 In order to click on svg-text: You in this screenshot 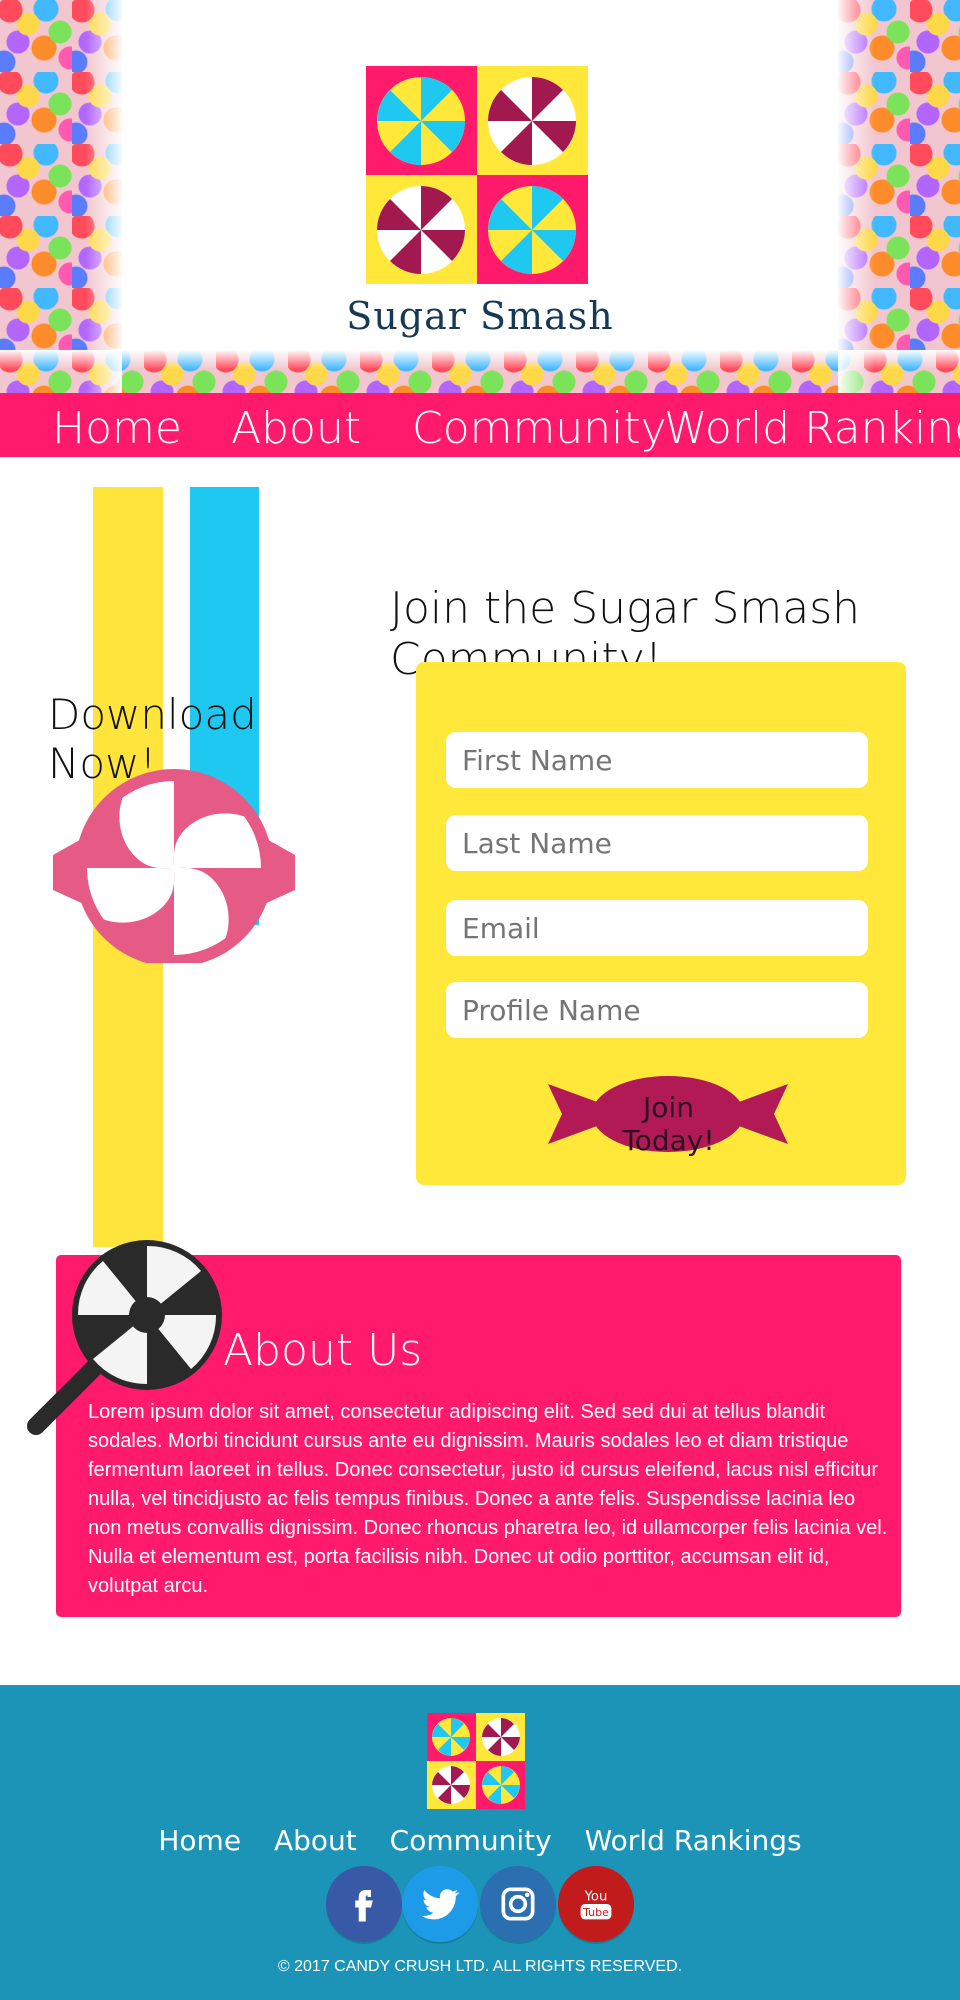, I will do `click(596, 1897)`.